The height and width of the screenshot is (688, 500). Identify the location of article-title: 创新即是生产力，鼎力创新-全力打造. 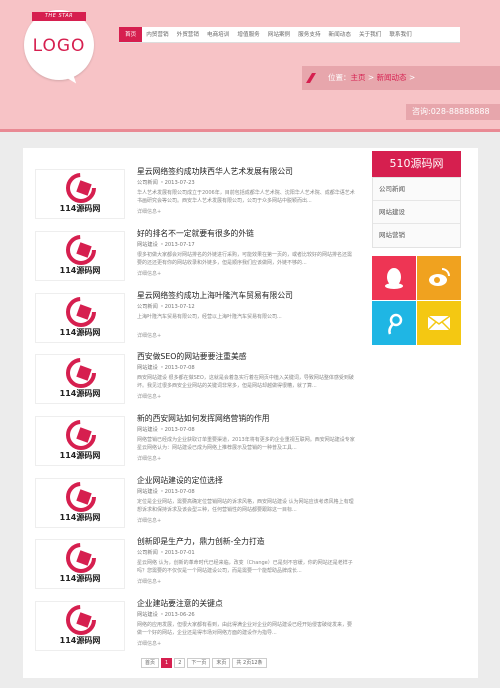
(201, 541).